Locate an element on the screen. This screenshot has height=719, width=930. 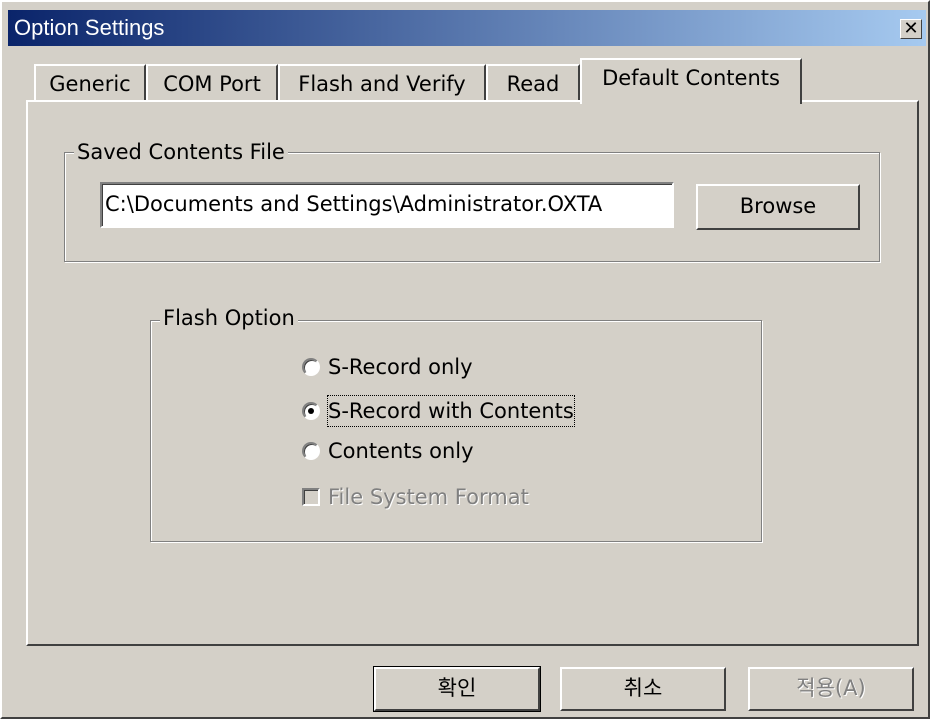
radio-contents-only: Contents only is located at coordinates (432, 451).